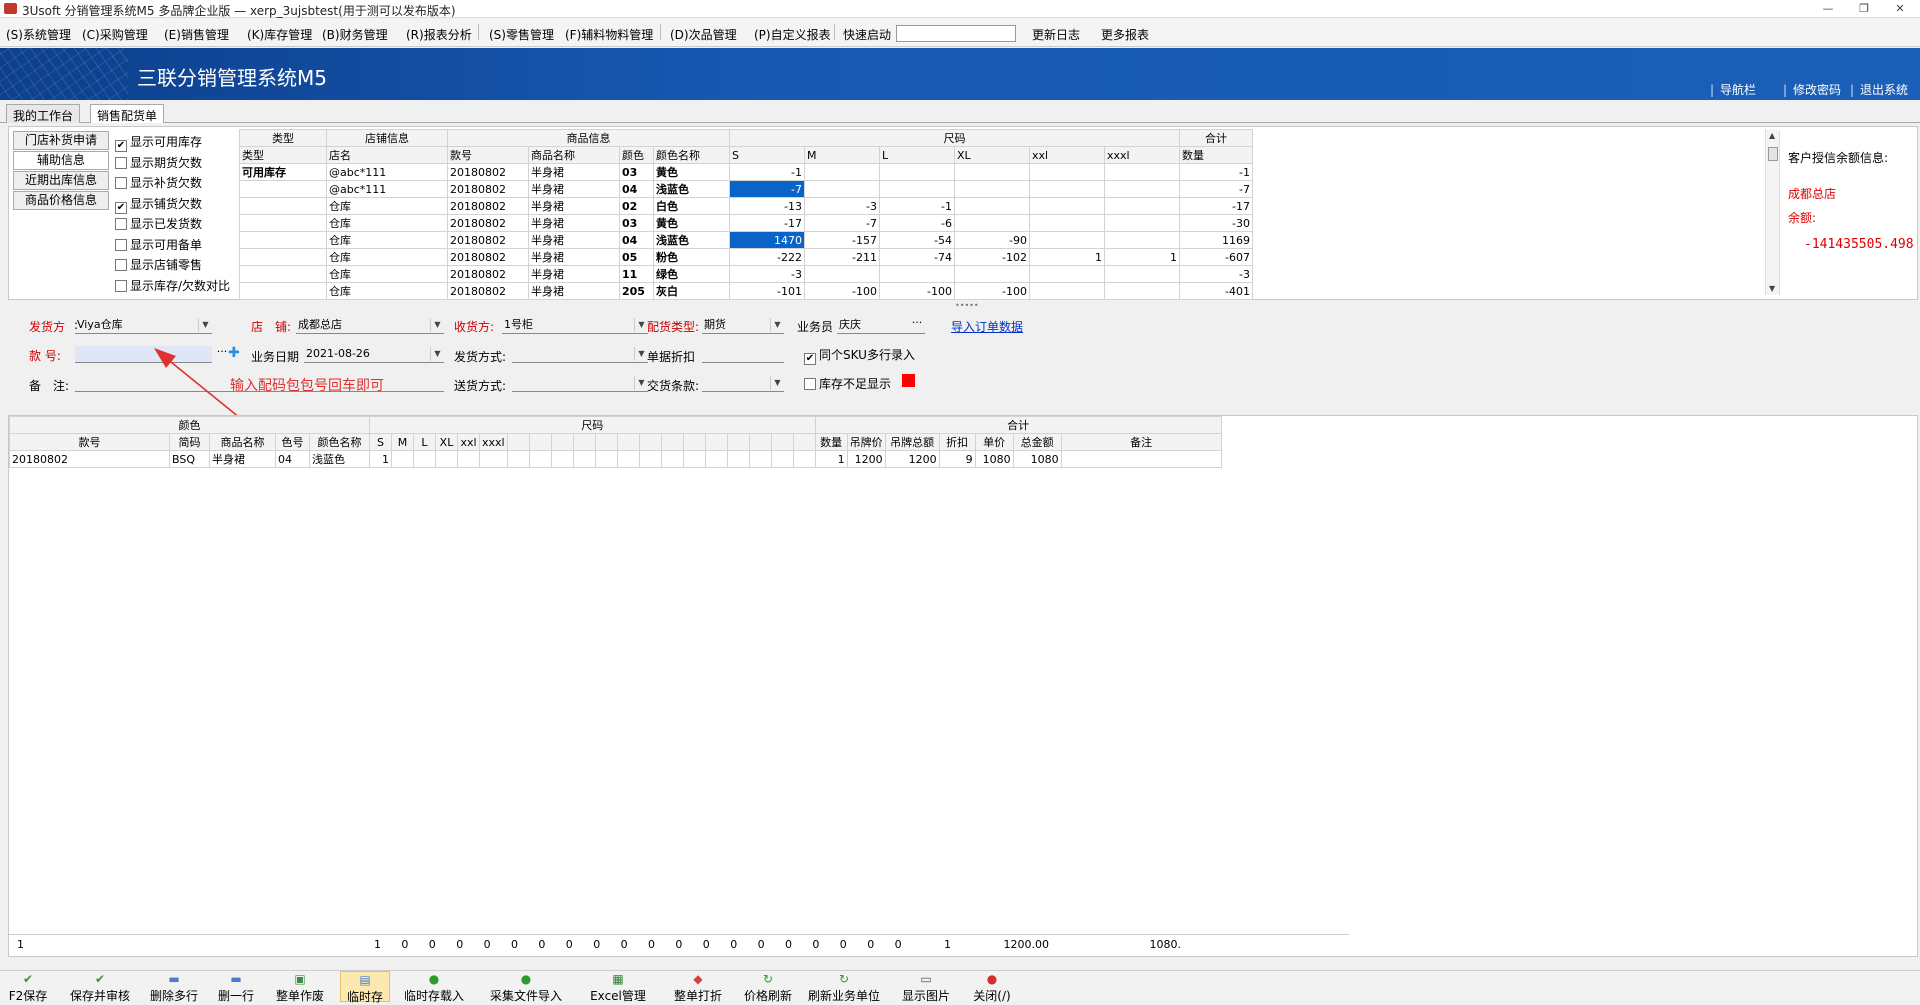 The image size is (1920, 1005). Describe the element at coordinates (957, 459) in the screenshot. I see `detail-cell: 9` at that location.